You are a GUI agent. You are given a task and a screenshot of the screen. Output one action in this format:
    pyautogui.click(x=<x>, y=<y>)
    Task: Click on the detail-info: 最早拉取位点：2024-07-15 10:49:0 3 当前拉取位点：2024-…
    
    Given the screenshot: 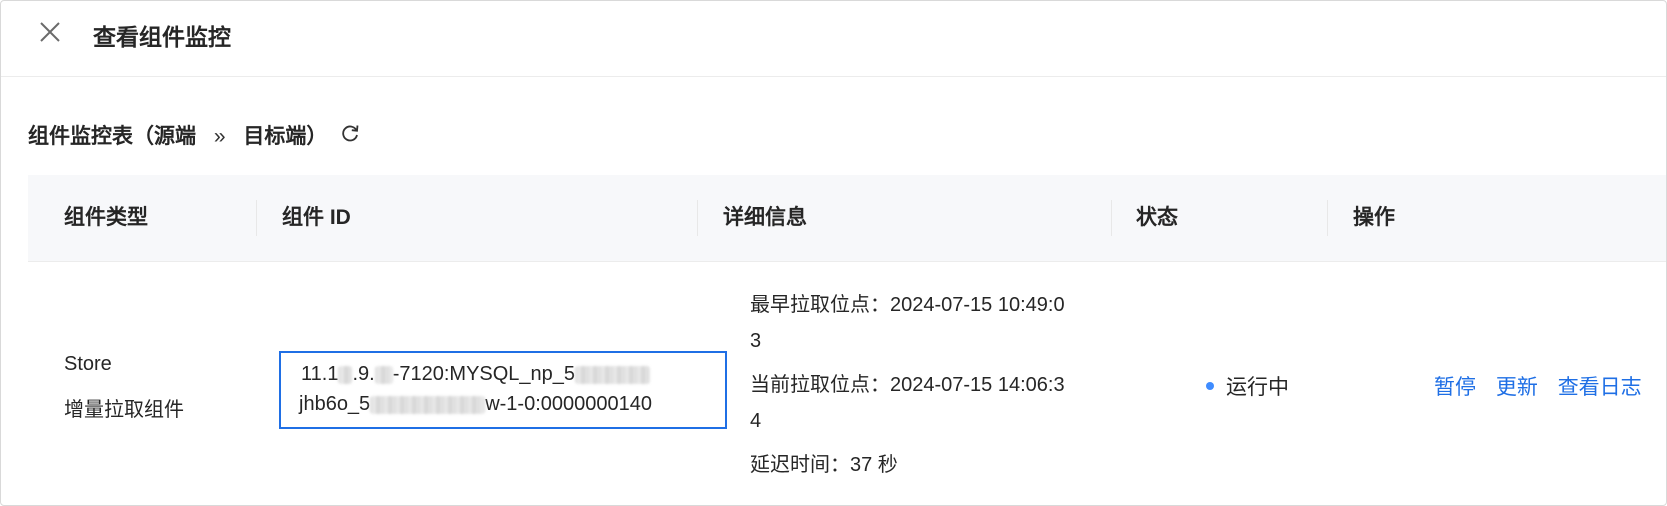 What is the action you would take?
    pyautogui.click(x=907, y=385)
    